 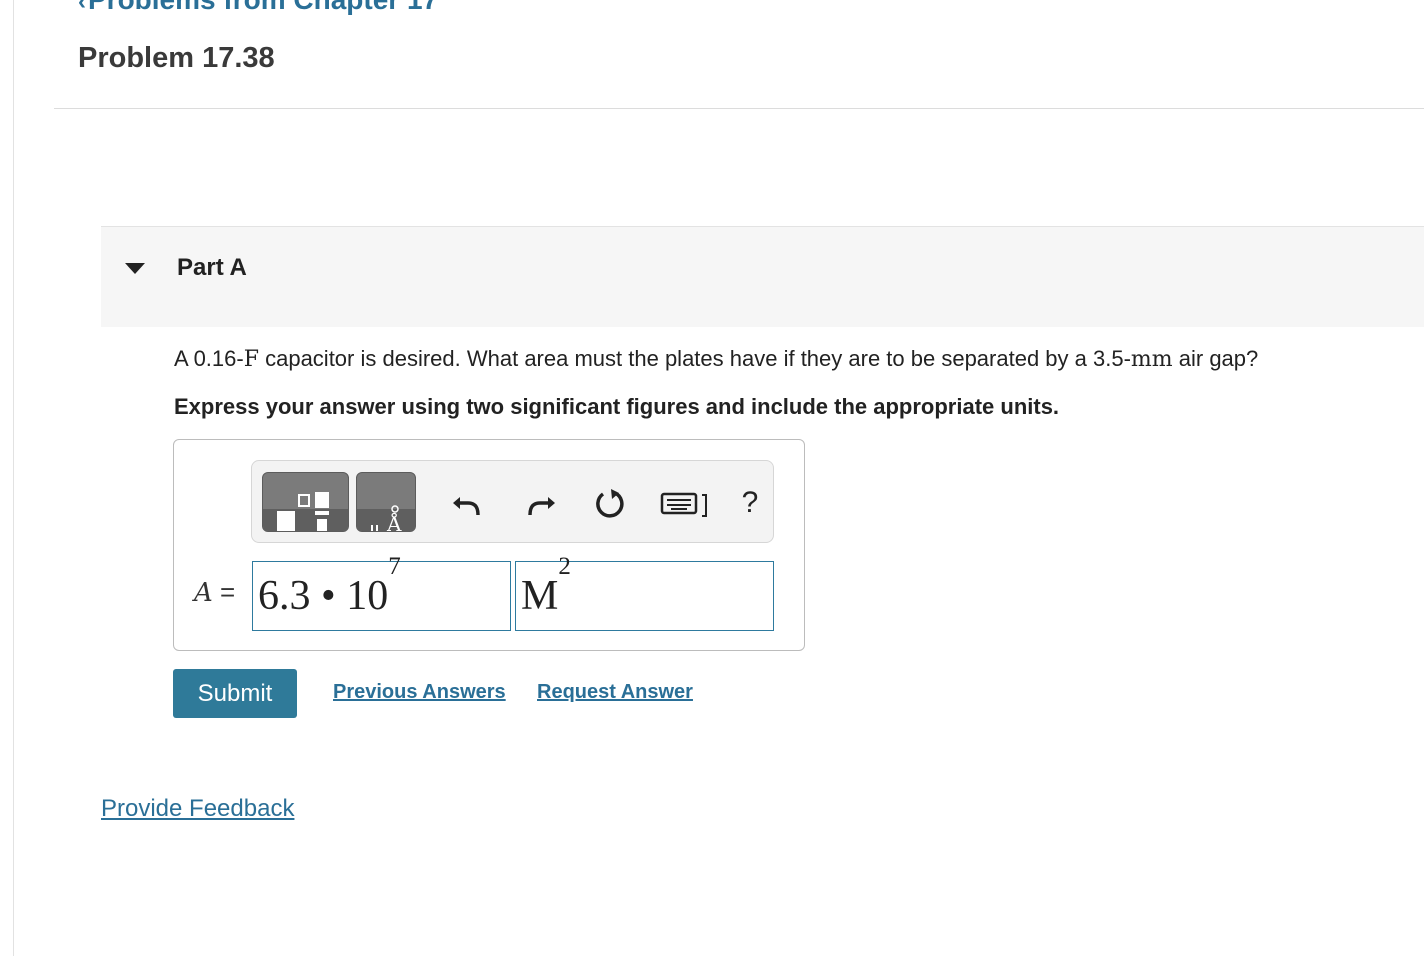 What do you see at coordinates (251, 359) in the screenshot?
I see `question-unit: F` at bounding box center [251, 359].